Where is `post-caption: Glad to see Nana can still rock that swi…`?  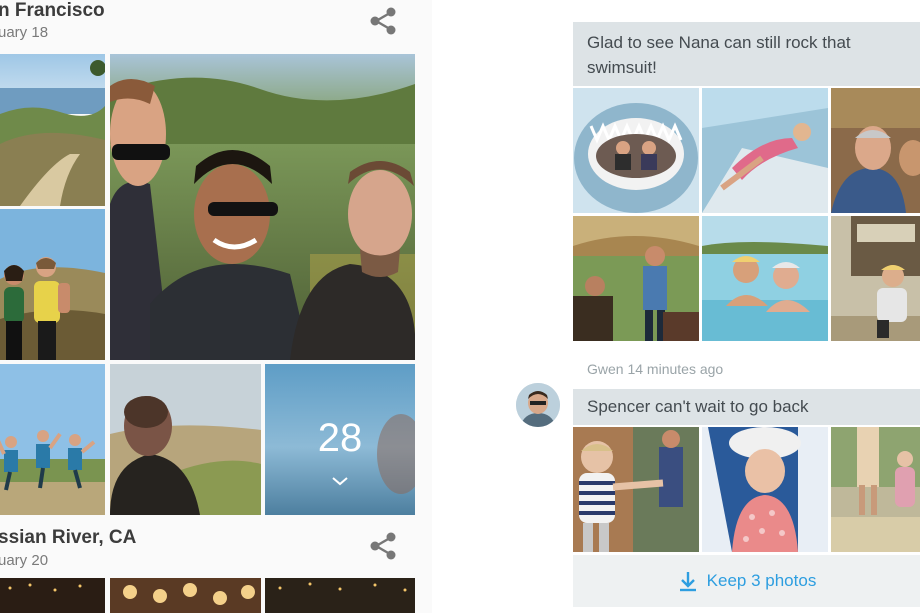 post-caption: Glad to see Nana can still rock that swi… is located at coordinates (746, 54).